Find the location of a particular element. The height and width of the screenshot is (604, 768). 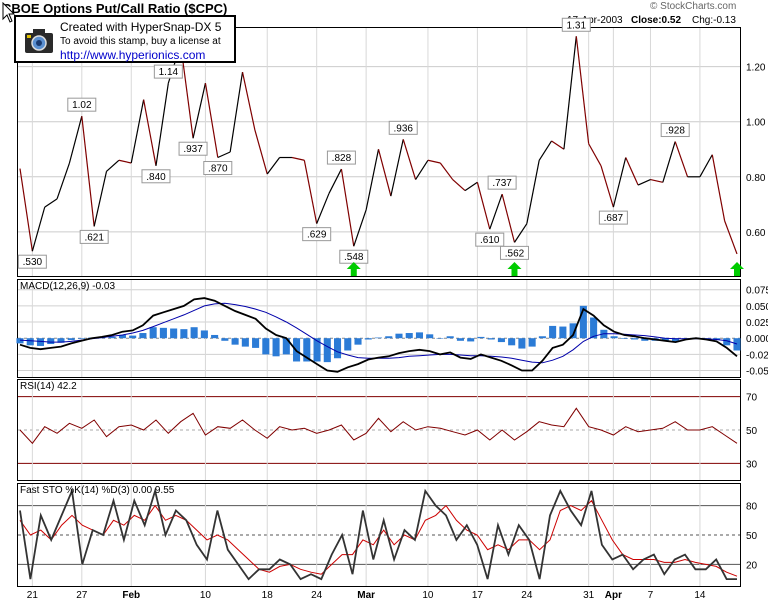

price-annotation: .928 is located at coordinates (675, 131).